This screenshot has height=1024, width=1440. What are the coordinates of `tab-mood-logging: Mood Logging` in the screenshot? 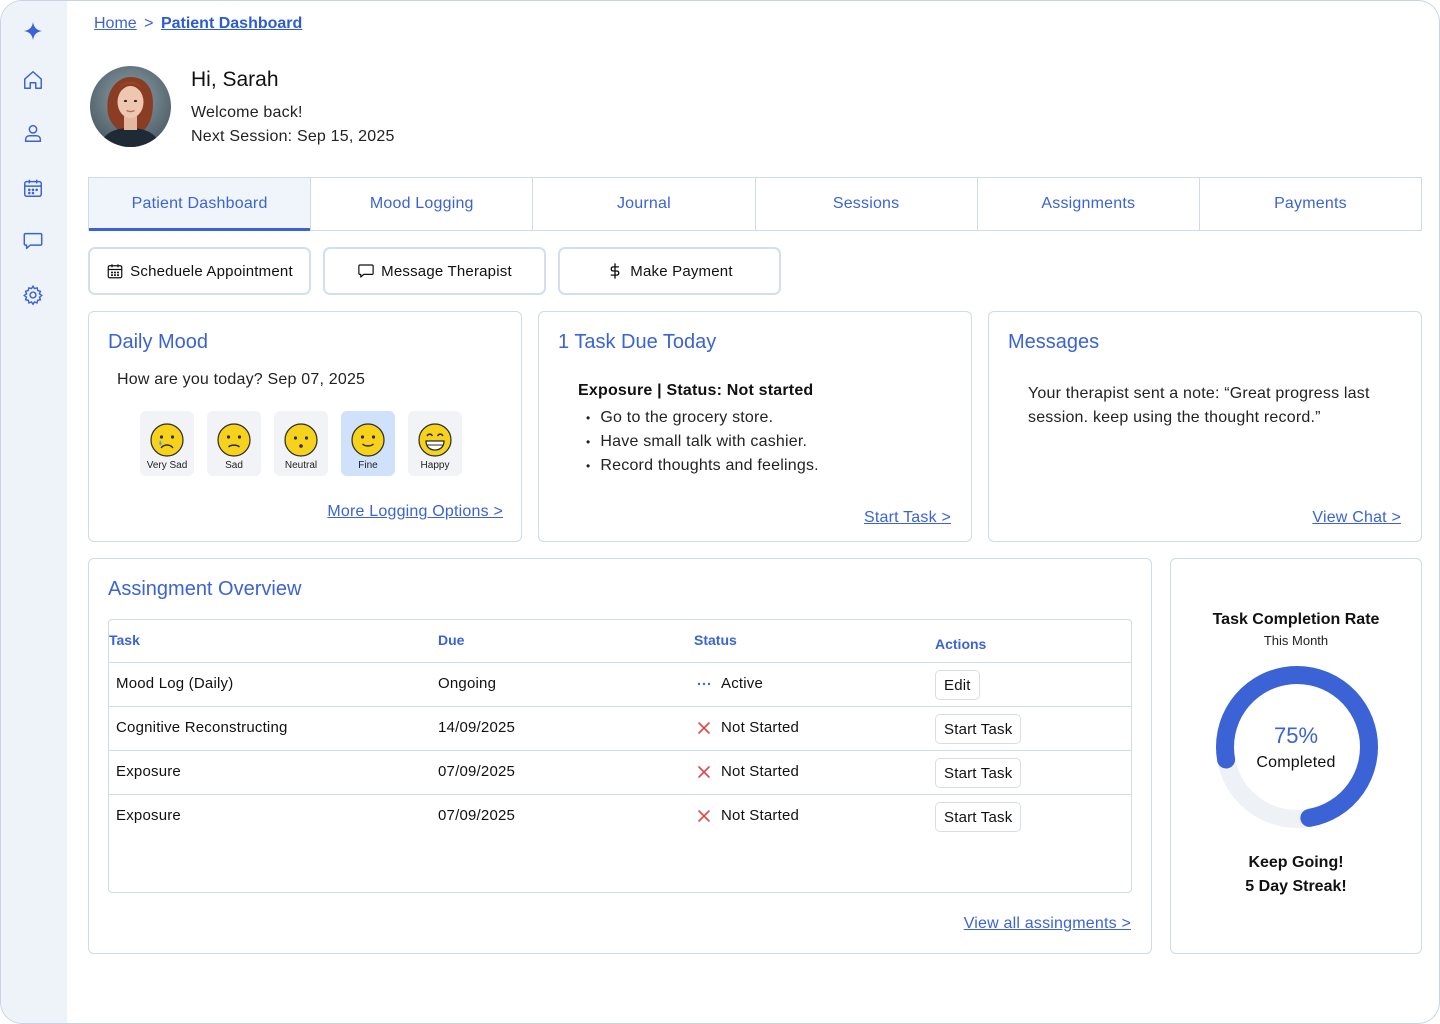 It's located at (422, 204).